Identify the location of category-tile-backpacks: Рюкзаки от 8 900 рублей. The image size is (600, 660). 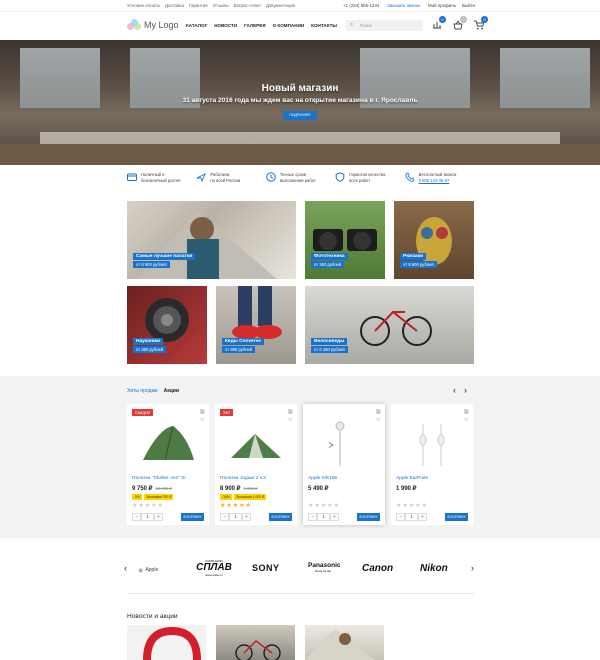
(434, 240).